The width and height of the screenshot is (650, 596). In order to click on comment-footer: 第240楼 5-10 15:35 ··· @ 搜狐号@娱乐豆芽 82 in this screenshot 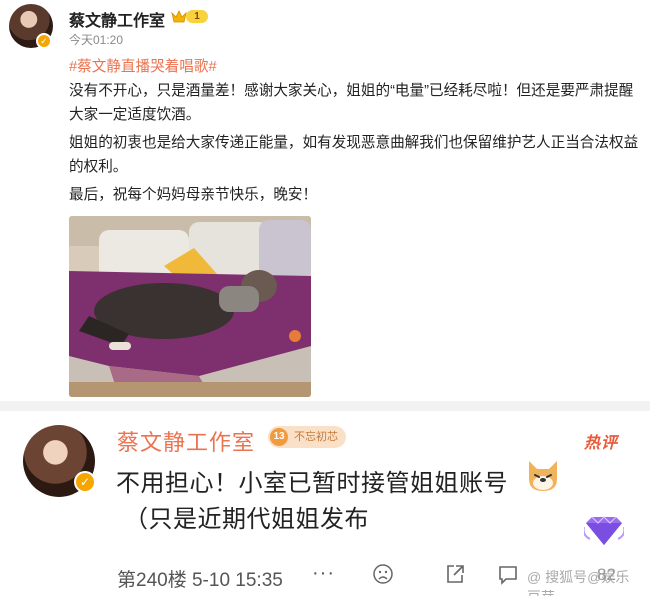, I will do `click(377, 579)`.